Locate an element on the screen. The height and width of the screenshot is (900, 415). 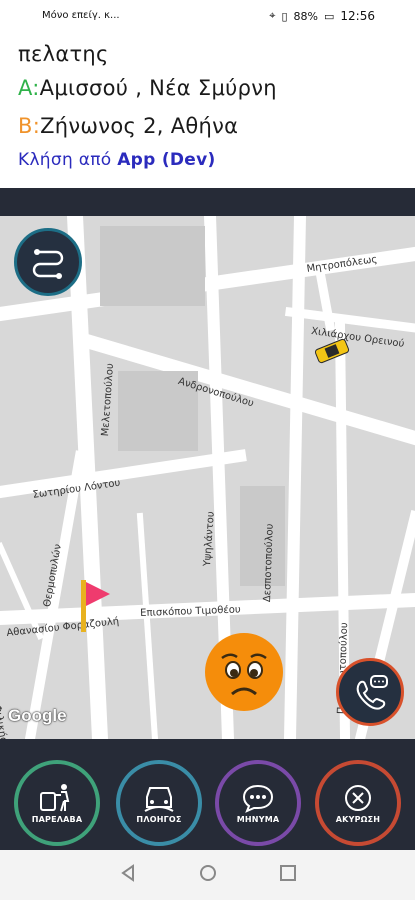
taxi-marker-icon is located at coordinates (332, 351).